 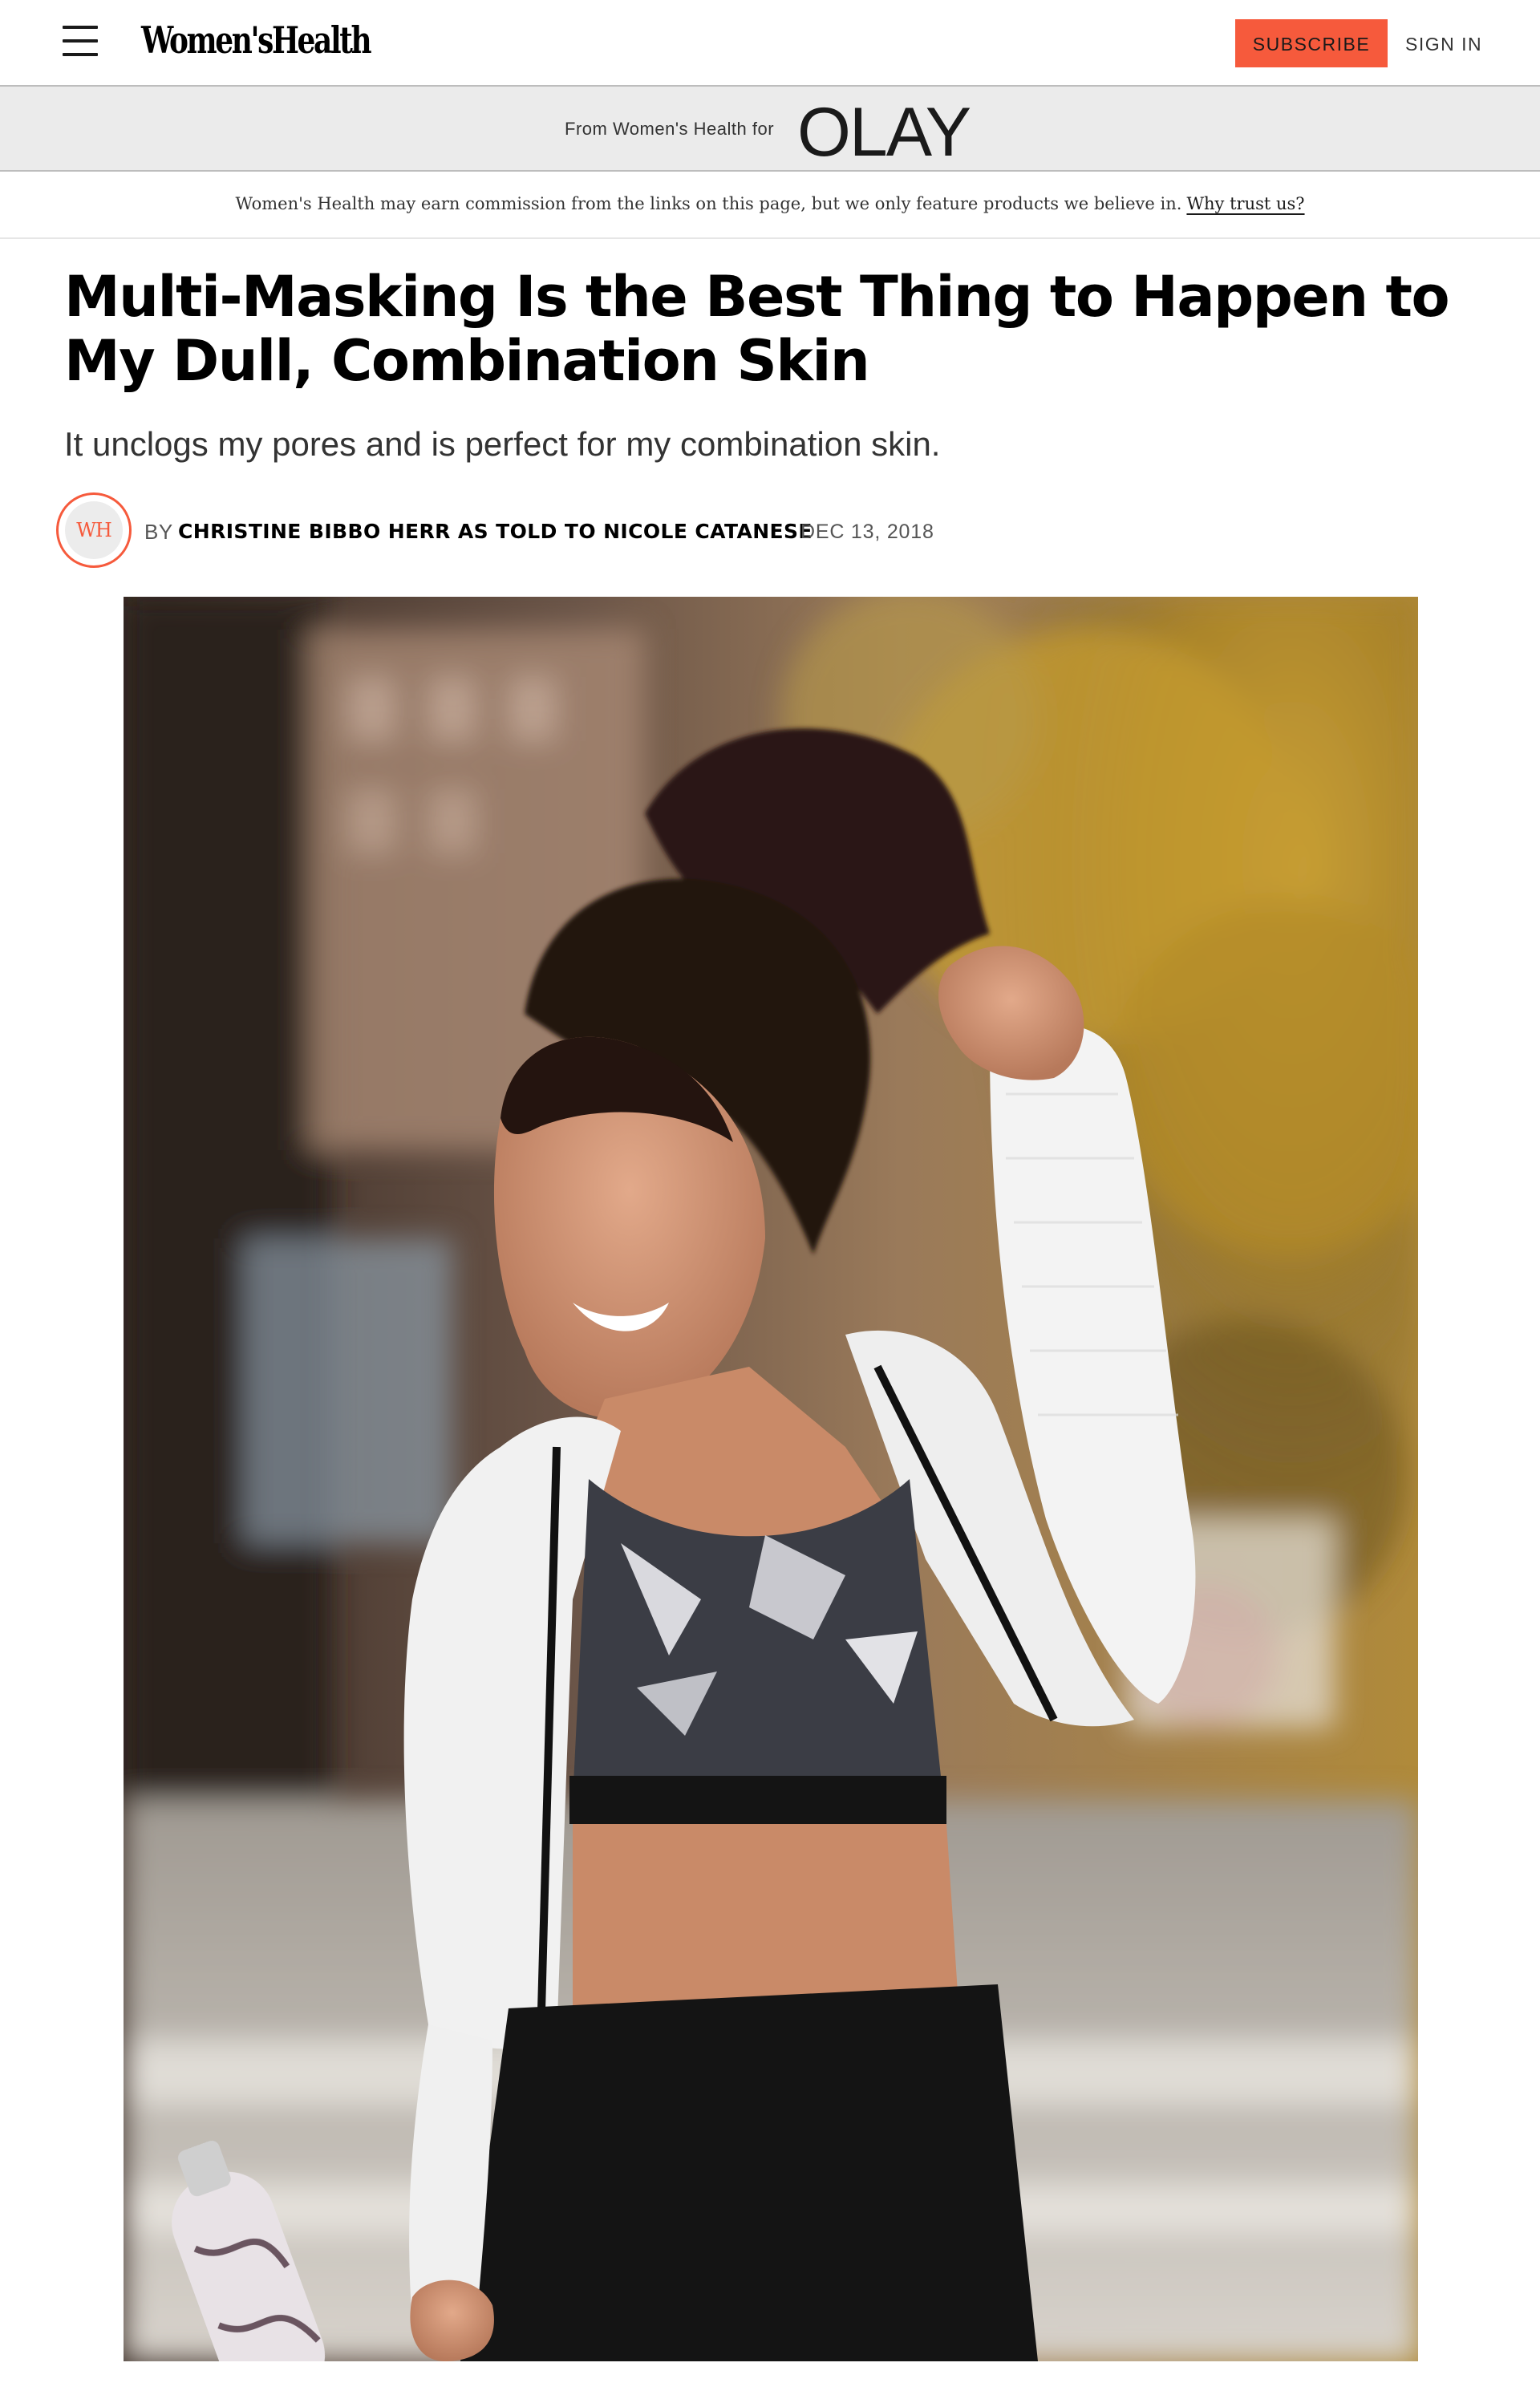 I want to click on menu-icon, so click(x=81, y=41).